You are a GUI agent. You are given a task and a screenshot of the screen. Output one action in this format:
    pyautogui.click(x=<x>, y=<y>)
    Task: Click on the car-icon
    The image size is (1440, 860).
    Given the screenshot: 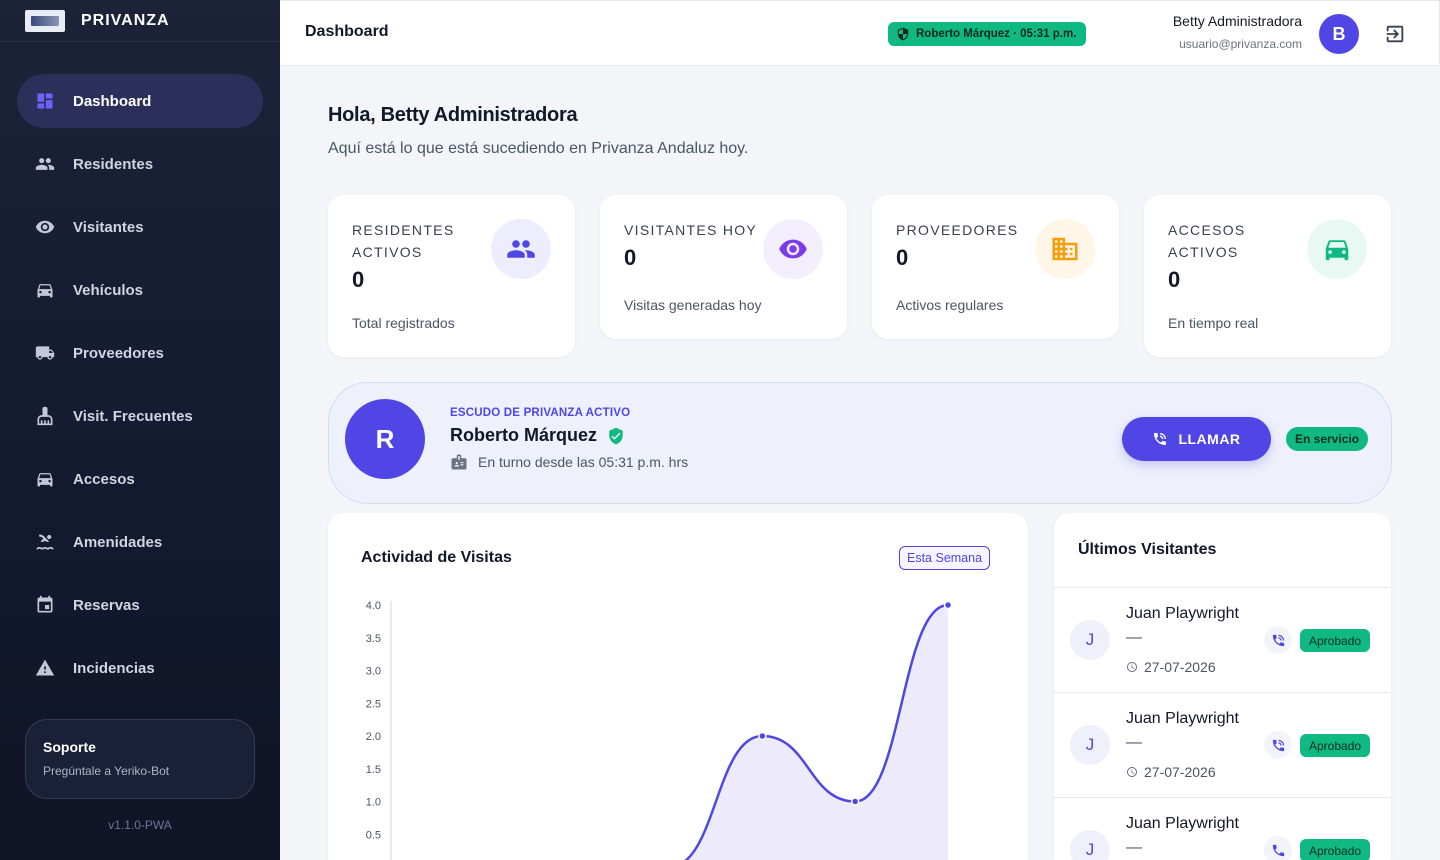 What is the action you would take?
    pyautogui.click(x=1337, y=249)
    